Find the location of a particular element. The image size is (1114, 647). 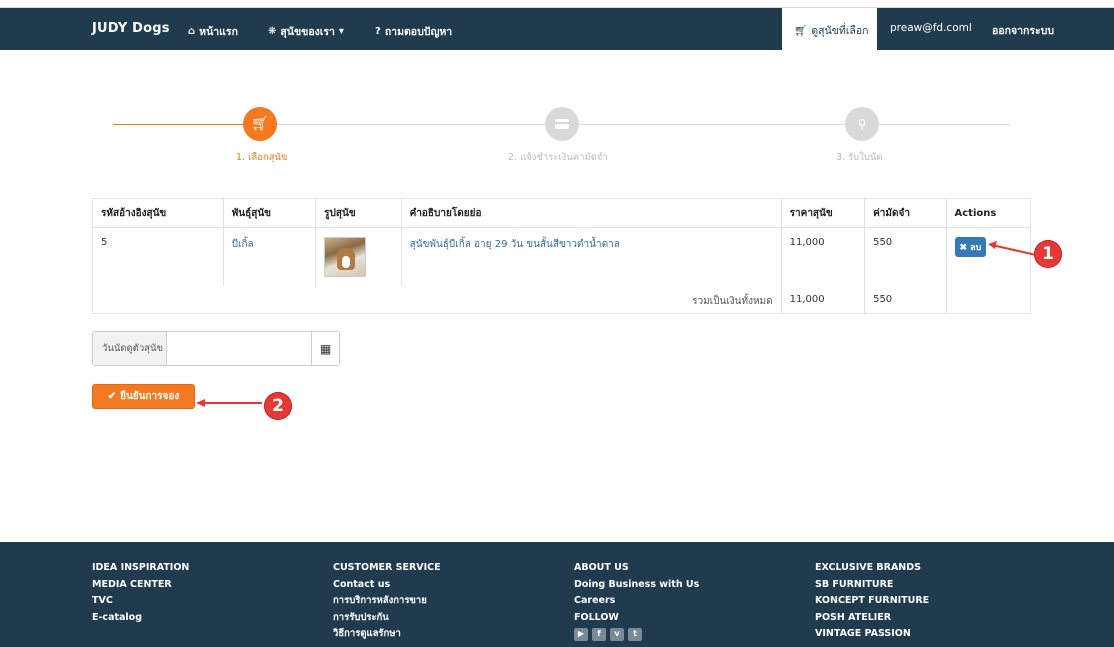

step-1-label: 1. เลือกสุนัข is located at coordinates (262, 157).